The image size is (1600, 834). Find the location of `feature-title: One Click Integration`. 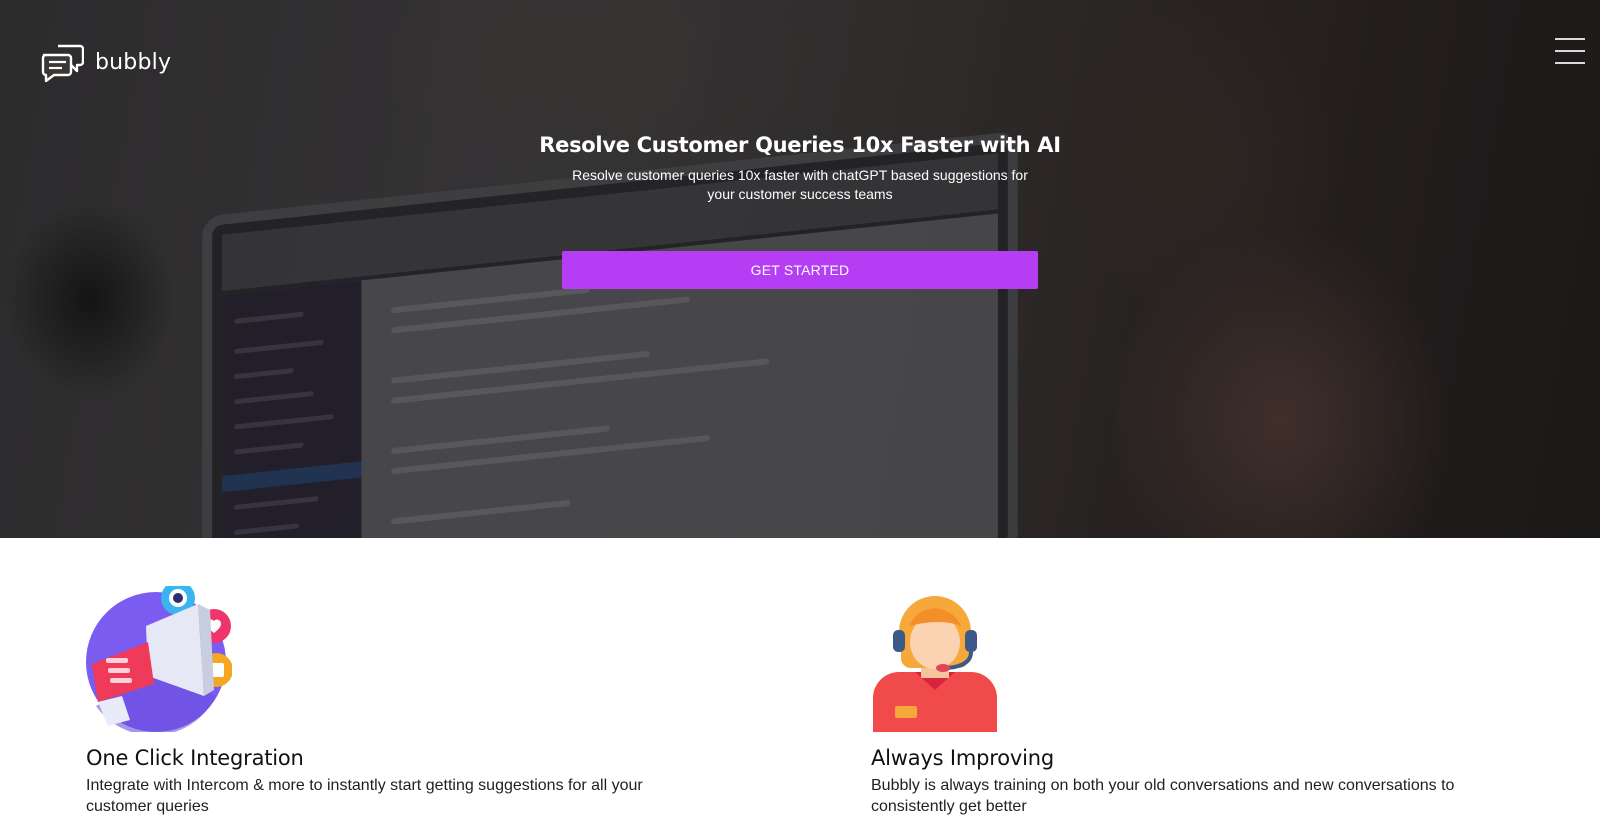

feature-title: One Click Integration is located at coordinates (195, 758).